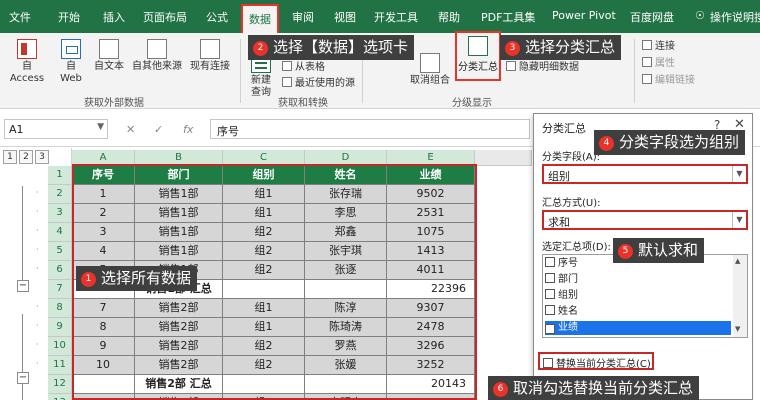 The image size is (760, 400). I want to click on cell-seq: 4, so click(103, 251).